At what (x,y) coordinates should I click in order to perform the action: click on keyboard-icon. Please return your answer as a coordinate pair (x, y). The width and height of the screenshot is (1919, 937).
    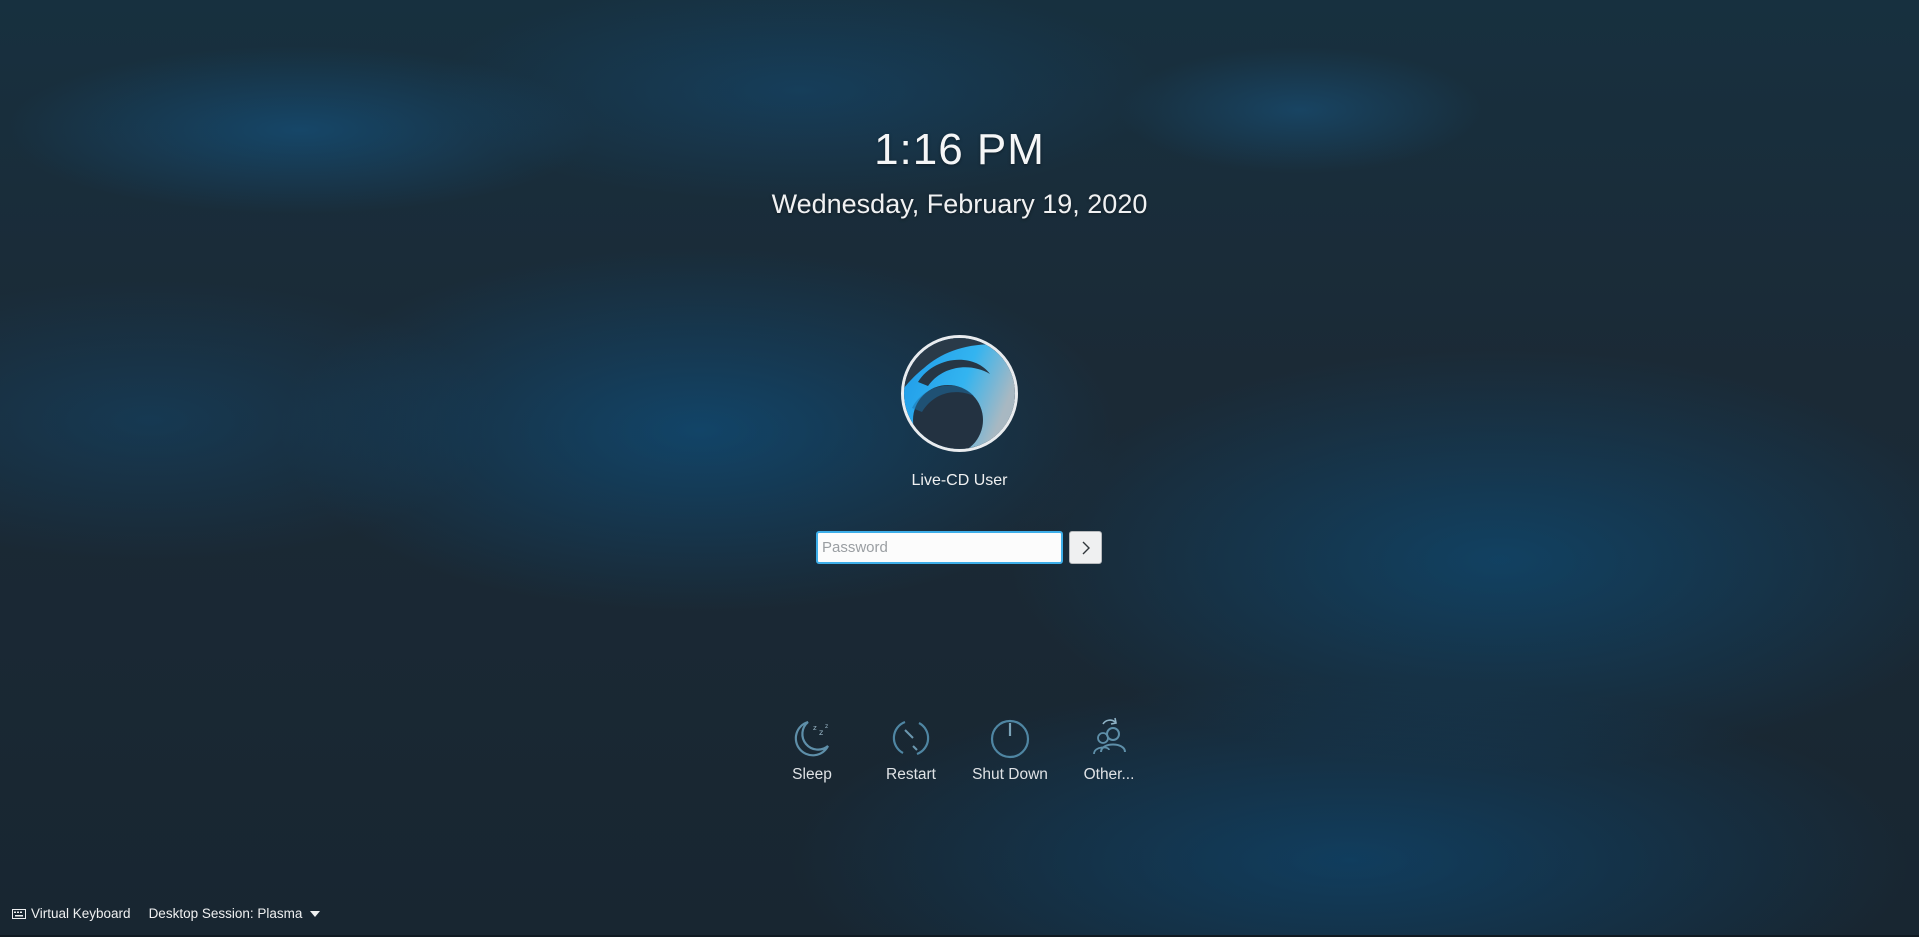
    Looking at the image, I should click on (19, 913).